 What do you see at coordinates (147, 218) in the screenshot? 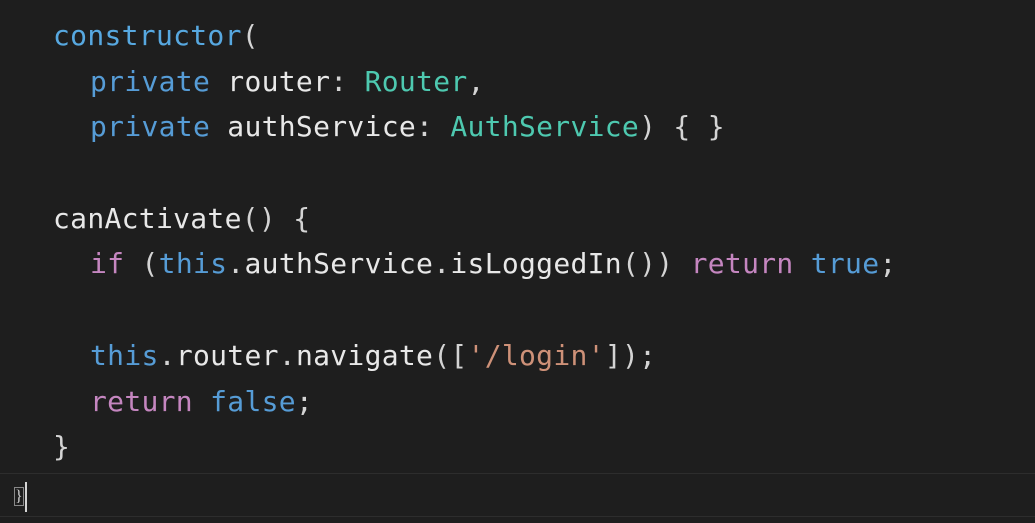
I see `code-token: canActivate` at bounding box center [147, 218].